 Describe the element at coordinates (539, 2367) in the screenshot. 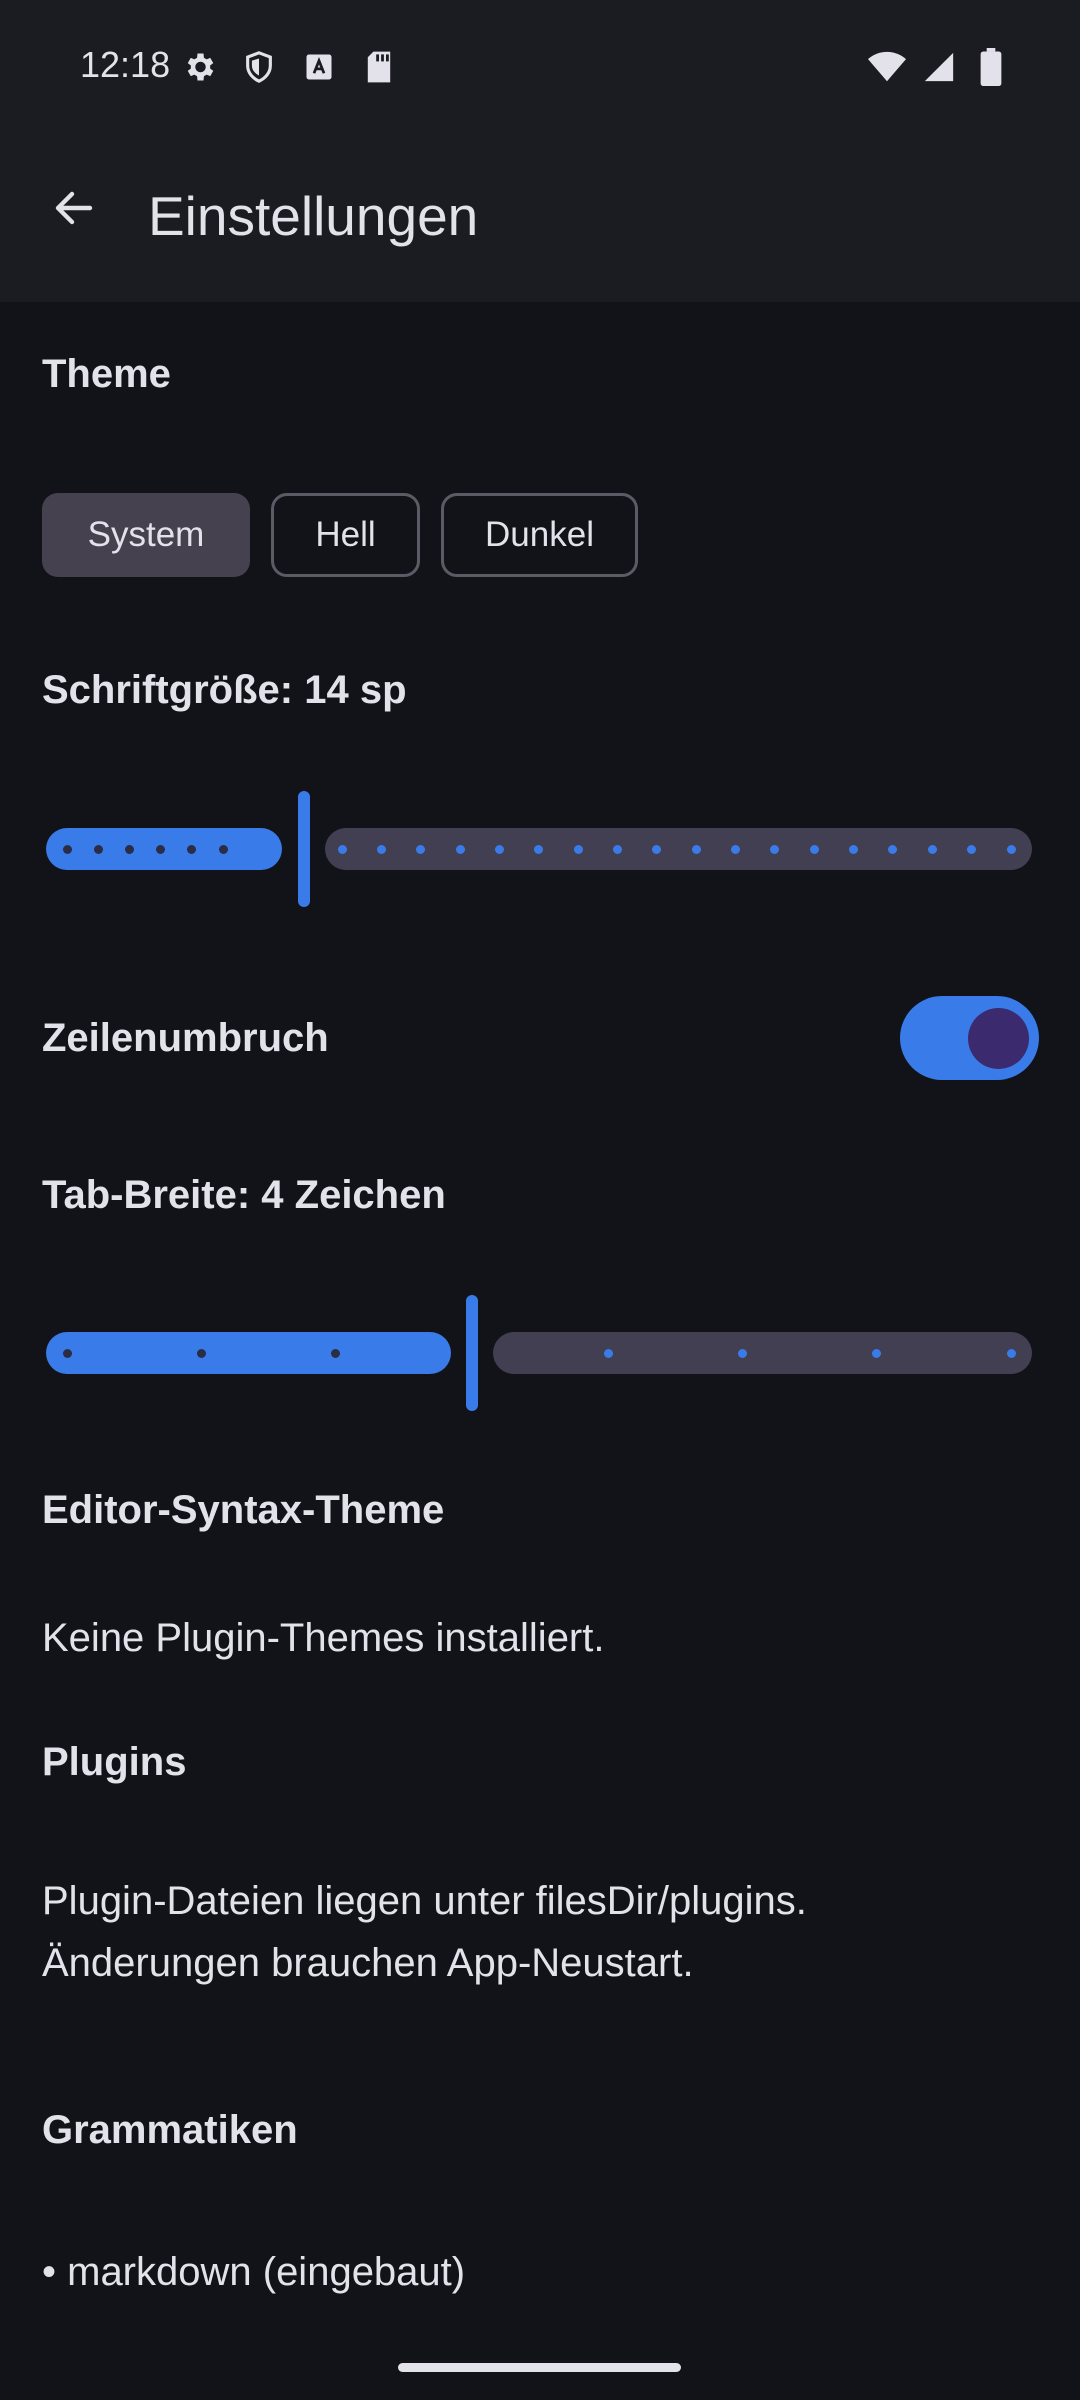

I see `gesture-nav-handle` at that location.